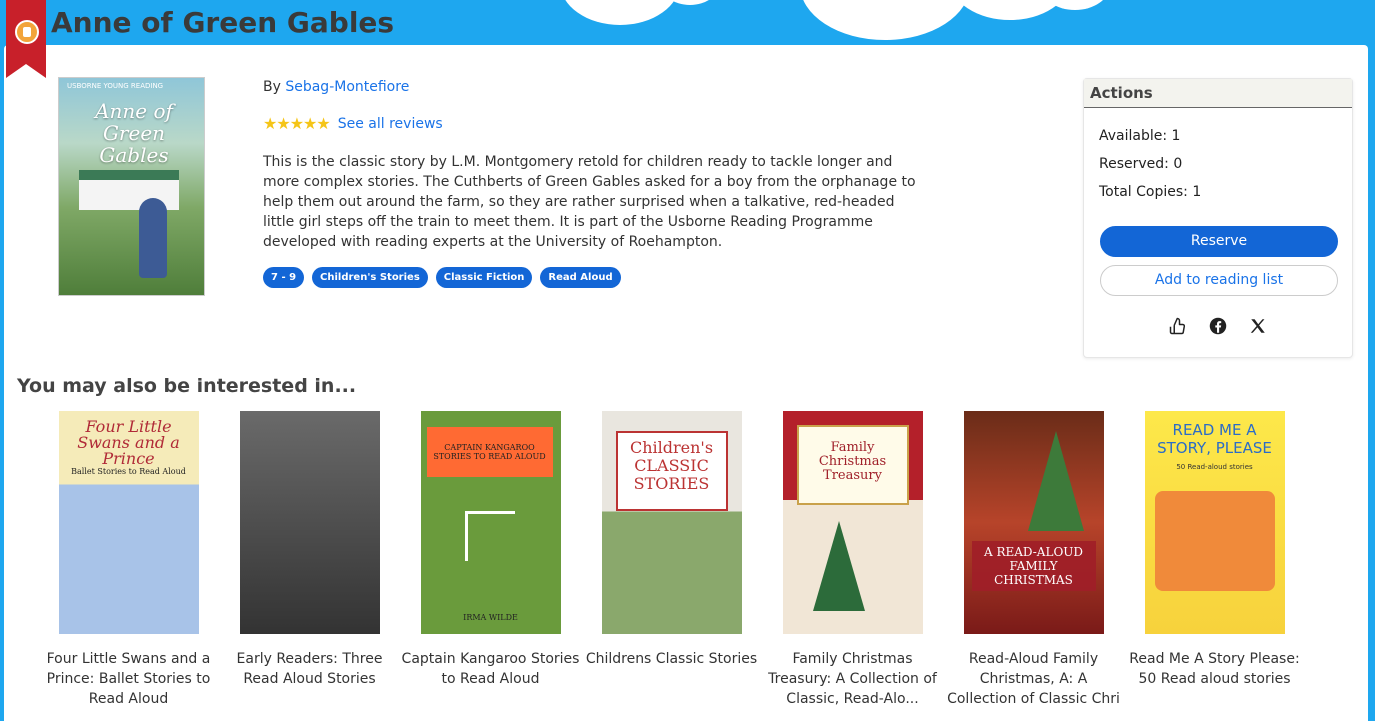 This screenshot has width=1375, height=721. I want to click on cover-title: Family Christmas Treasury, so click(852, 465).